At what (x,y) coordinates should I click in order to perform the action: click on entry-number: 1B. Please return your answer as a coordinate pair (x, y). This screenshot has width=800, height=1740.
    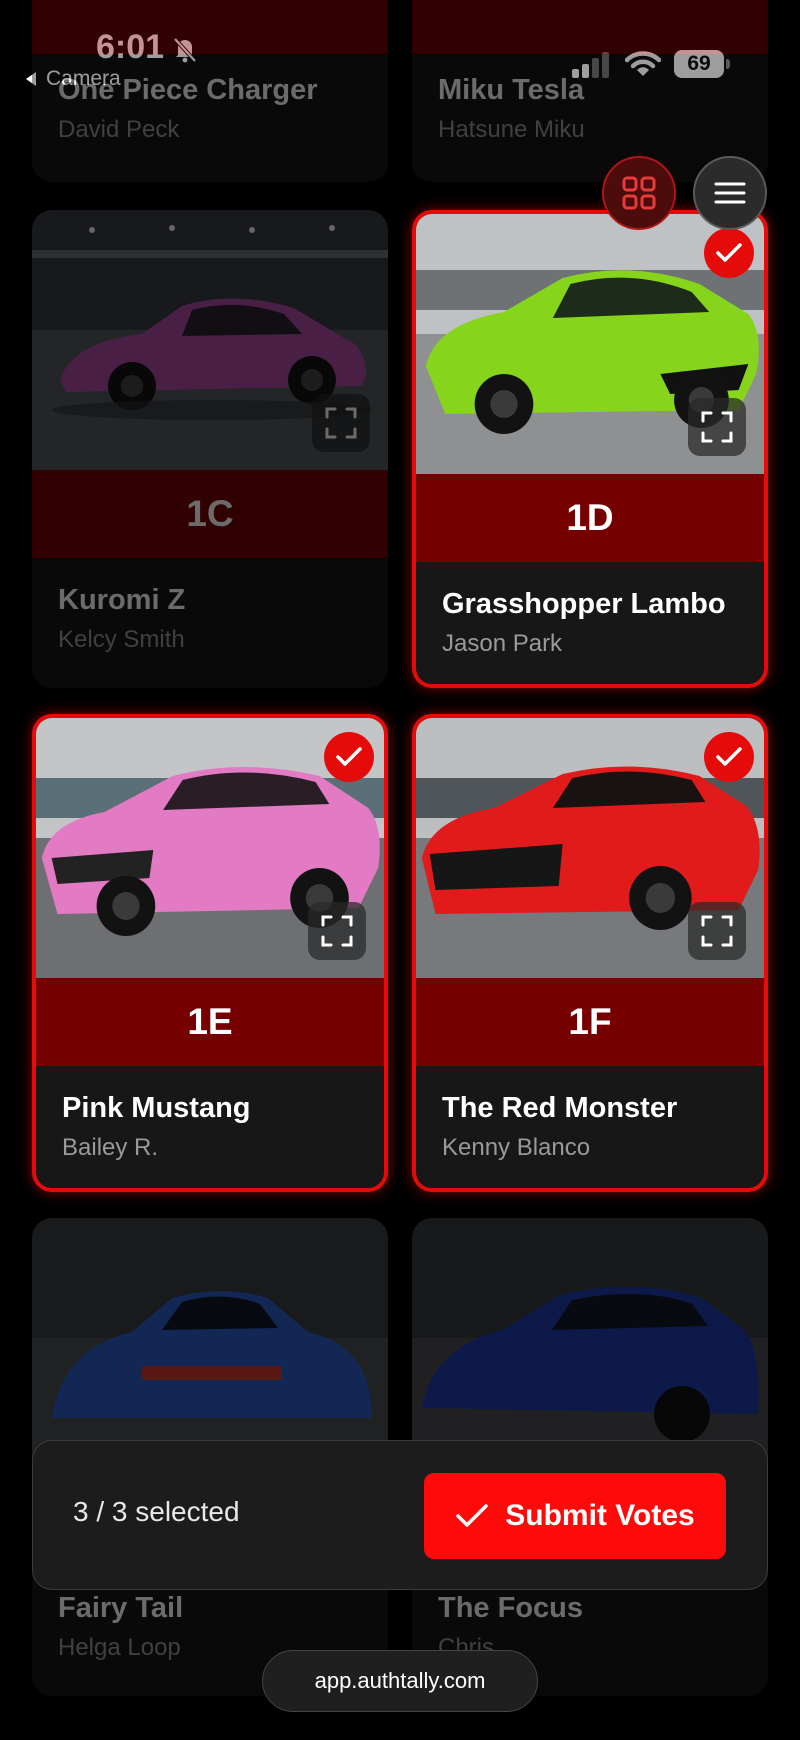
    Looking at the image, I should click on (590, 27).